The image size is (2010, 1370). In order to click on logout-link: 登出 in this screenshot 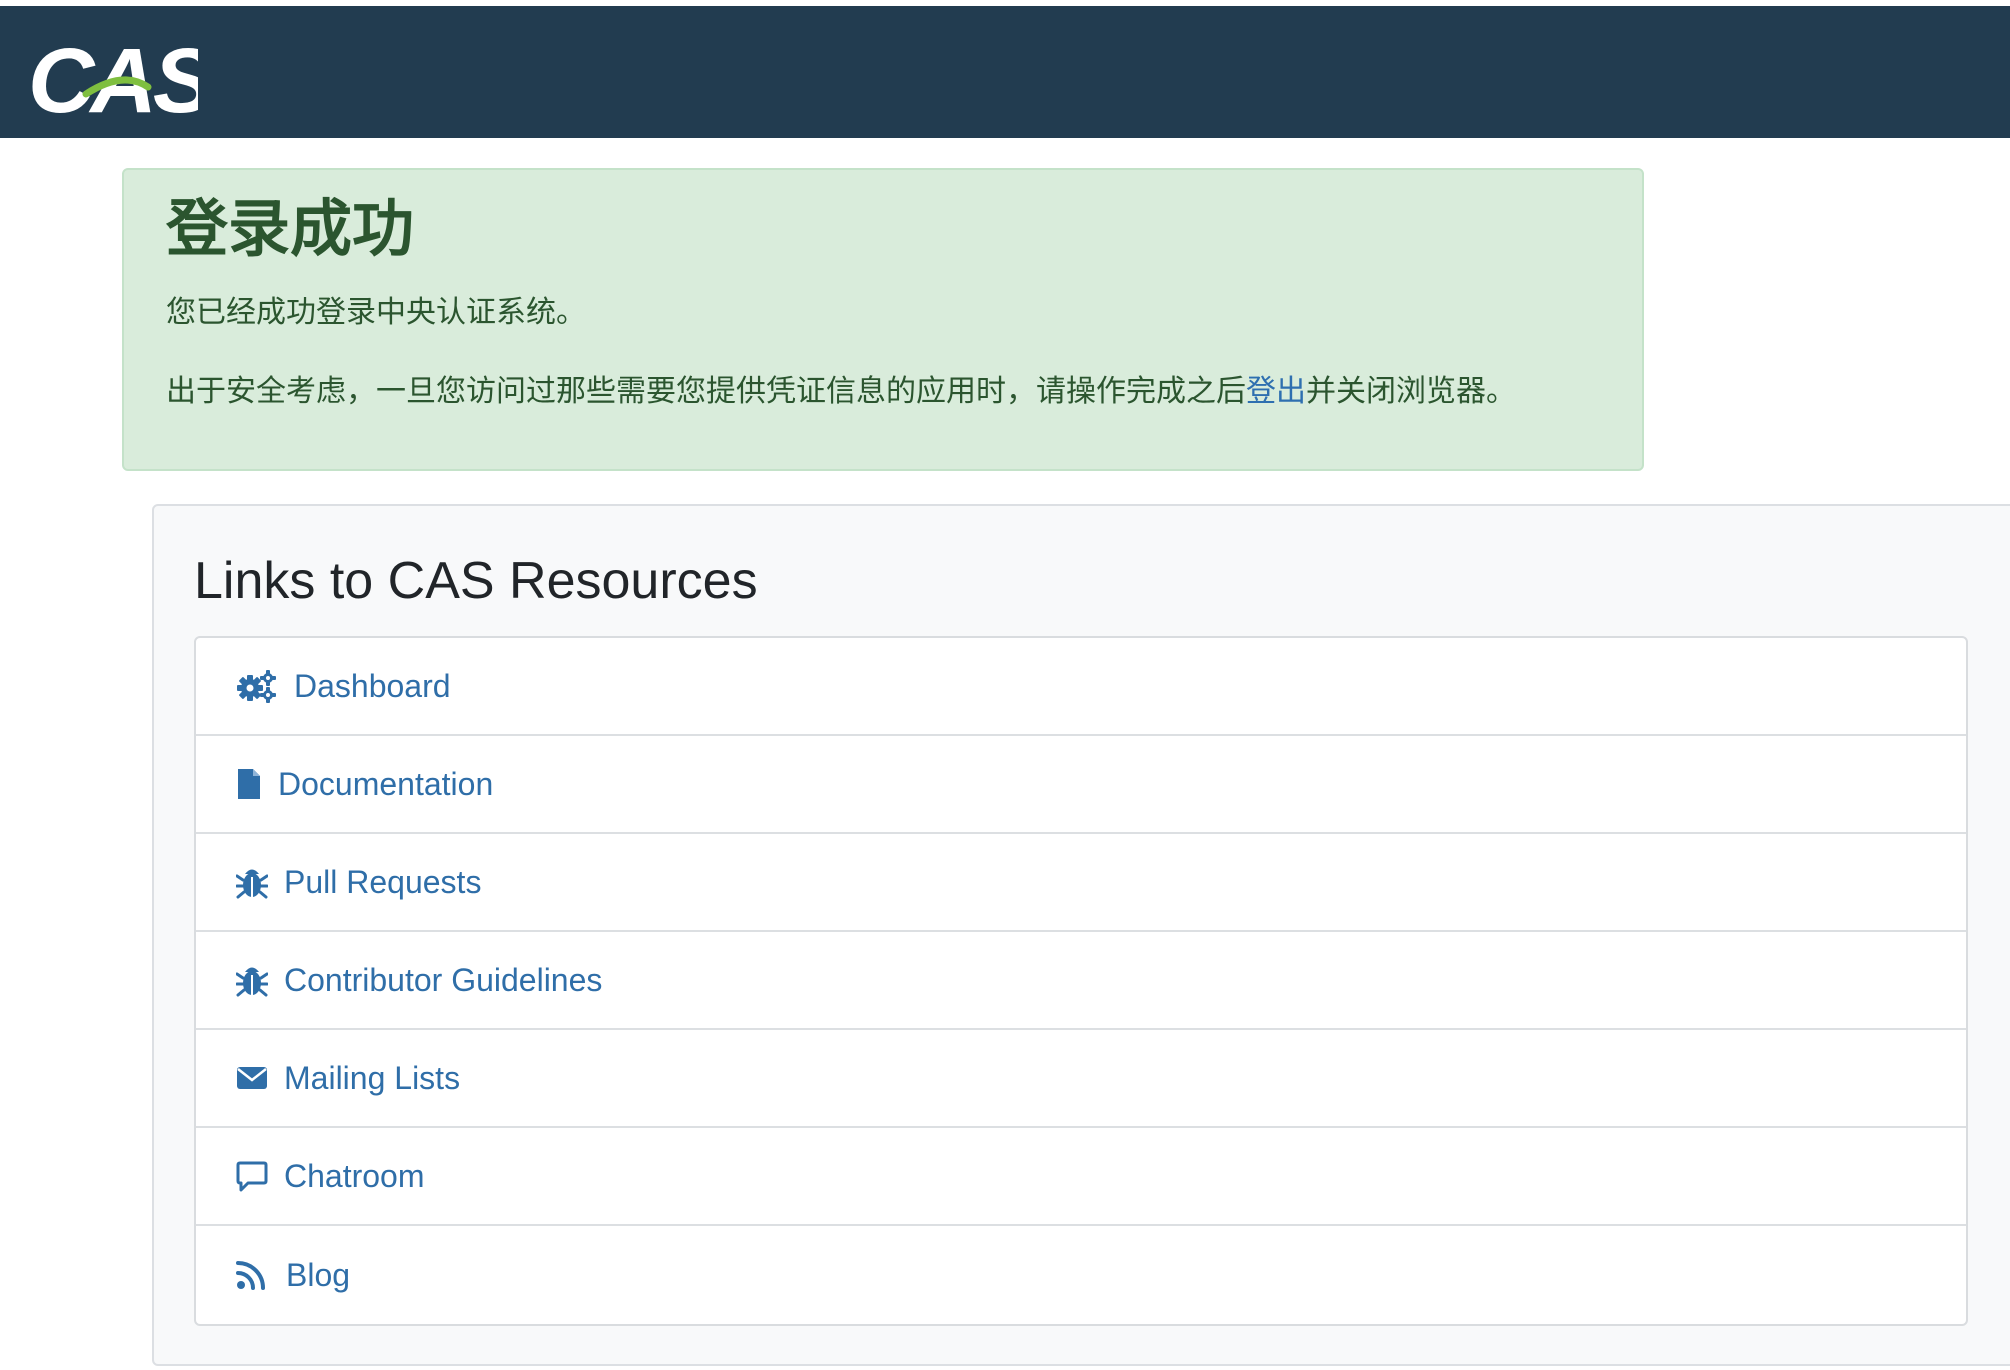, I will do `click(1276, 391)`.